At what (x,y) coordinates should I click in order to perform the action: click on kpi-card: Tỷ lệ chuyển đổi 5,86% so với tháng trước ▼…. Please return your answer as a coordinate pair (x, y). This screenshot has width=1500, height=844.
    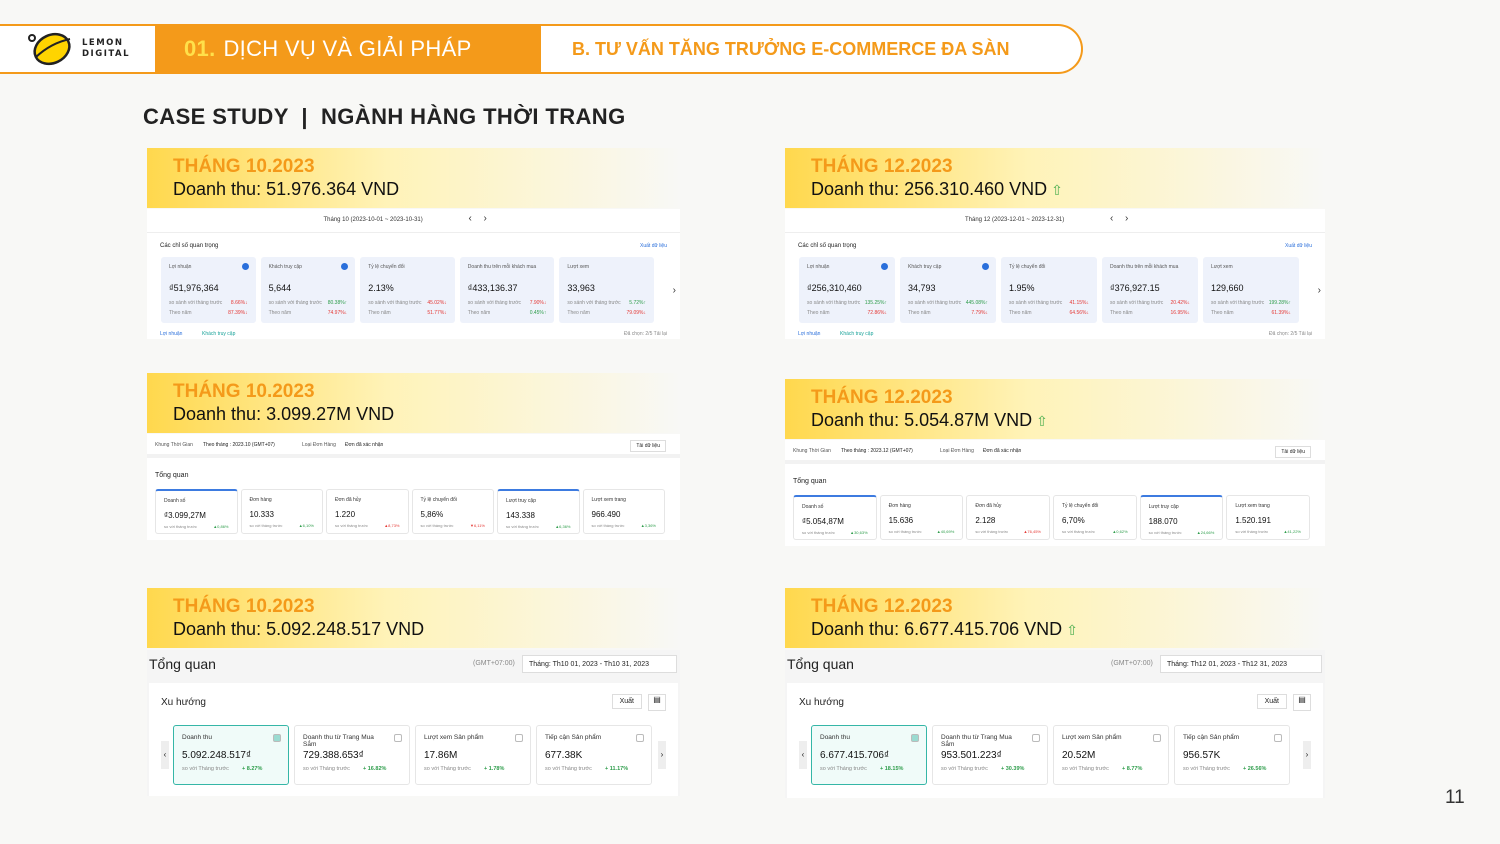
    Looking at the image, I should click on (452, 511).